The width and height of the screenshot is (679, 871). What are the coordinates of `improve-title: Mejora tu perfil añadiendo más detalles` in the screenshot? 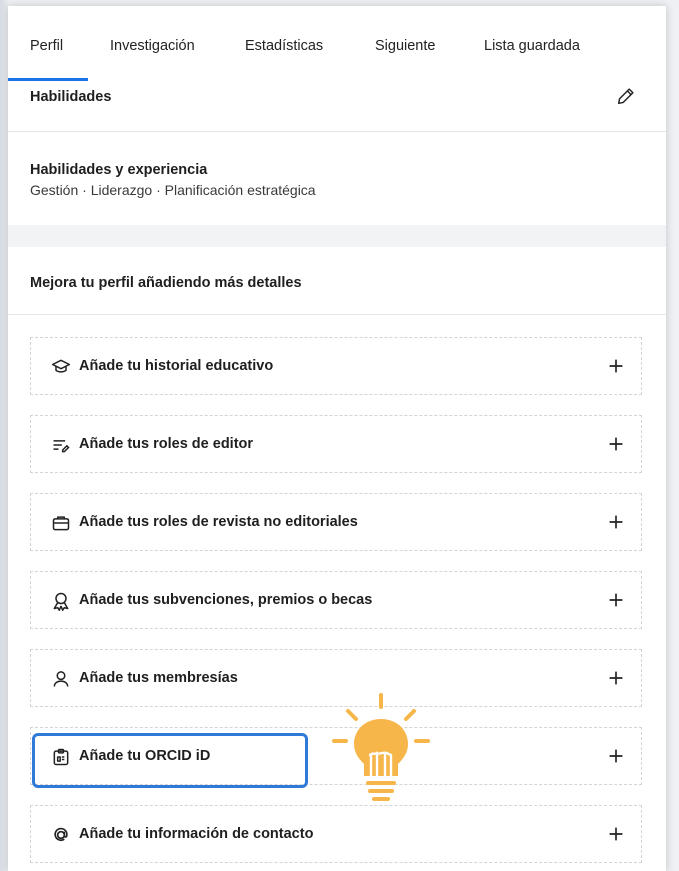 It's located at (166, 283).